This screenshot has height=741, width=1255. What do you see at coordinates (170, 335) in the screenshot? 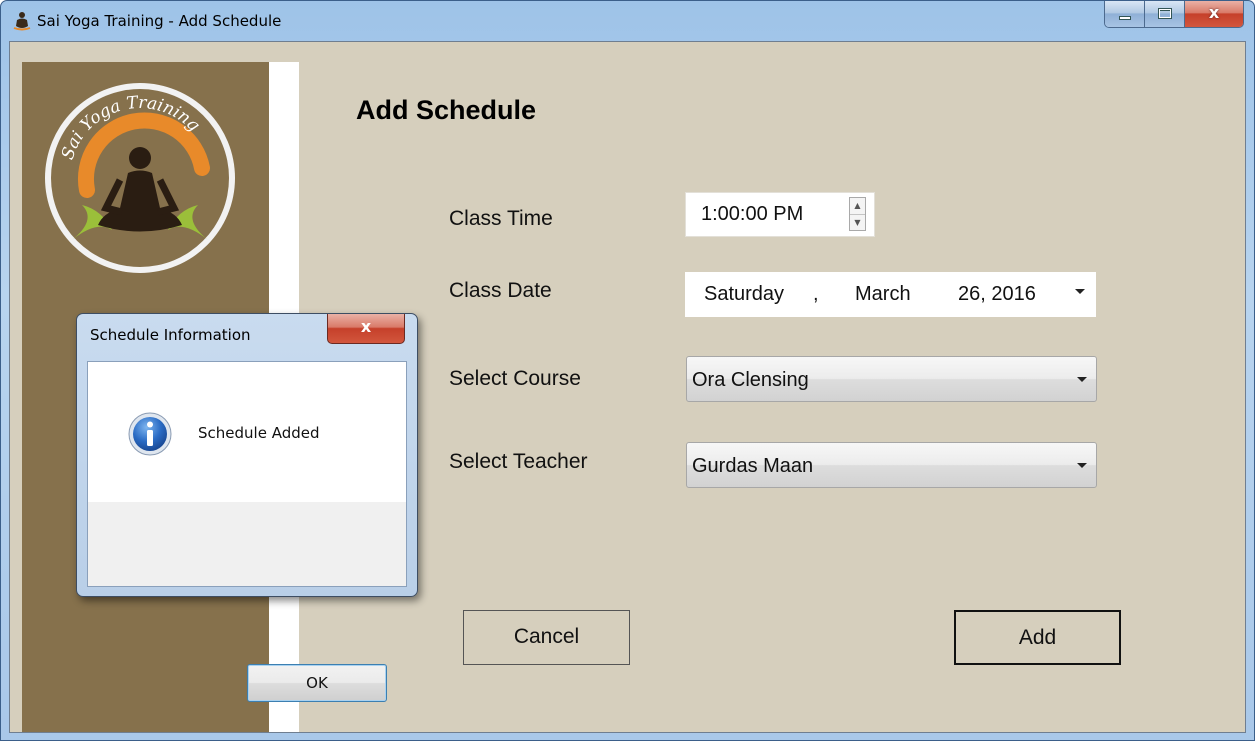
I see `dialog-title: Schedule Information` at bounding box center [170, 335].